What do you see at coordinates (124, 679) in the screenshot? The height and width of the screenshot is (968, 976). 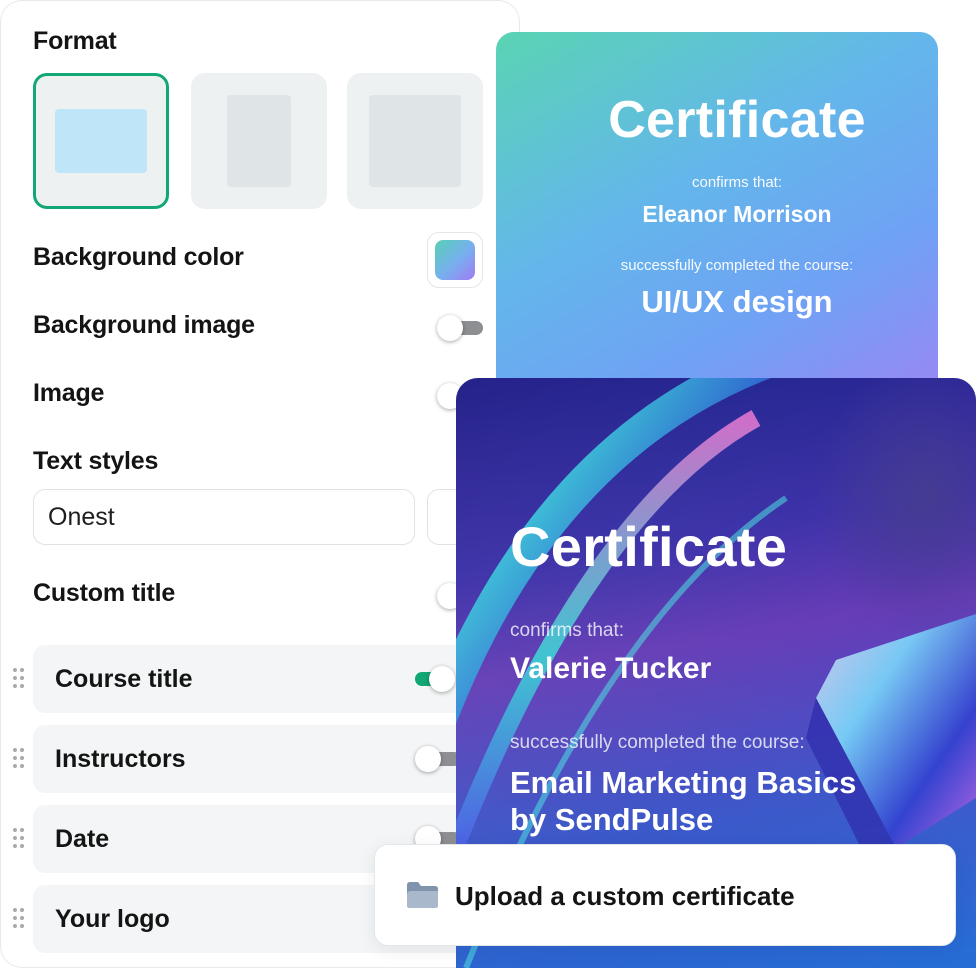 I see `field-label: Course title` at bounding box center [124, 679].